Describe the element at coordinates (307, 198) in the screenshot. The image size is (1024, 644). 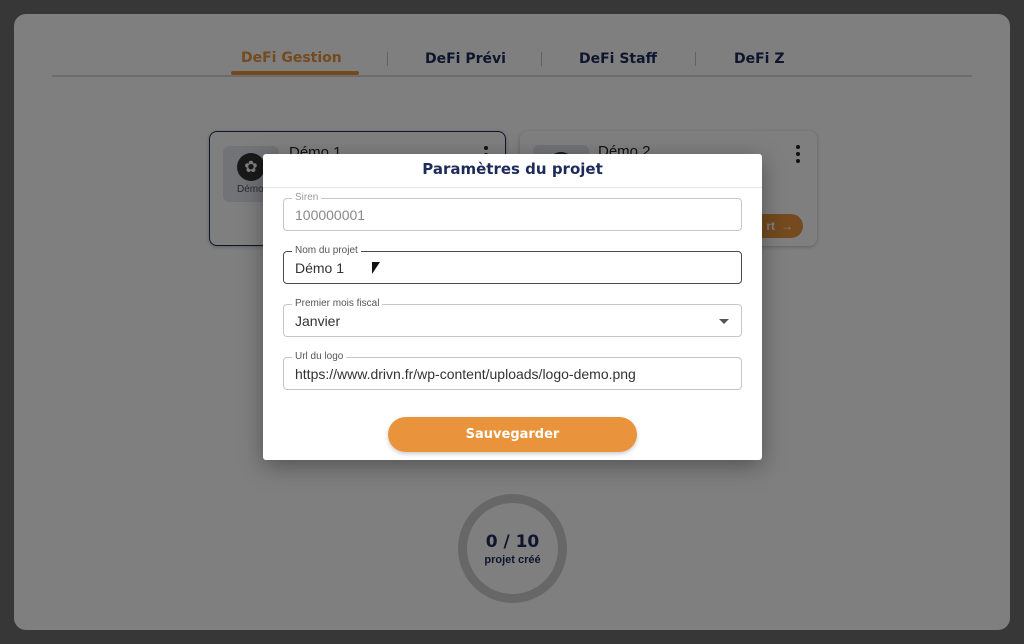
I see `siren-label: Siren` at that location.